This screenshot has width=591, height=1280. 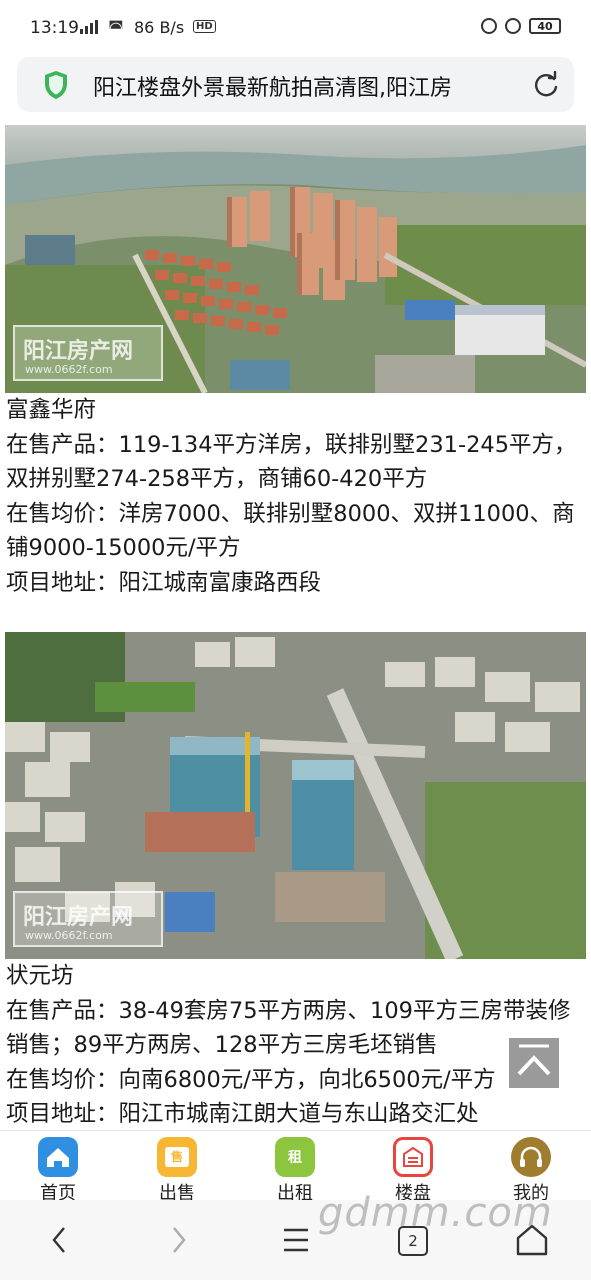 I want to click on tab-sale: 售 出售, so click(x=177, y=1171).